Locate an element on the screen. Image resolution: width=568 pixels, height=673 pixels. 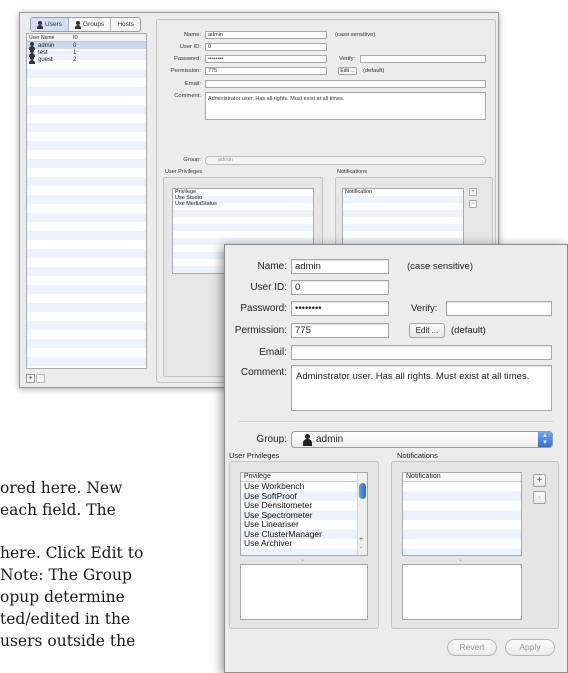
segment-label: Groups is located at coordinates (93, 24).